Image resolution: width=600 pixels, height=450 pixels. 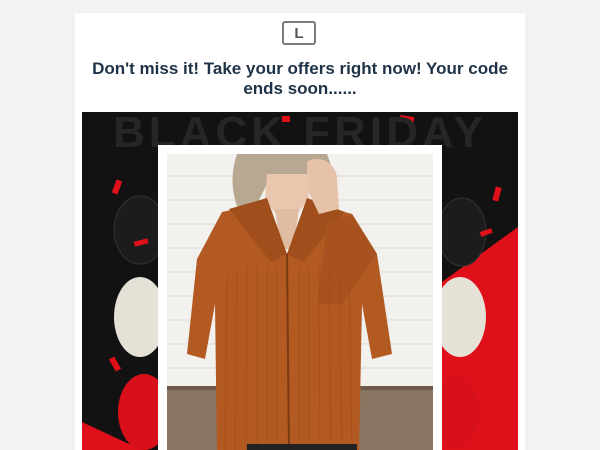 What do you see at coordinates (462, 232) in the screenshot?
I see `black-balloon-right` at bounding box center [462, 232].